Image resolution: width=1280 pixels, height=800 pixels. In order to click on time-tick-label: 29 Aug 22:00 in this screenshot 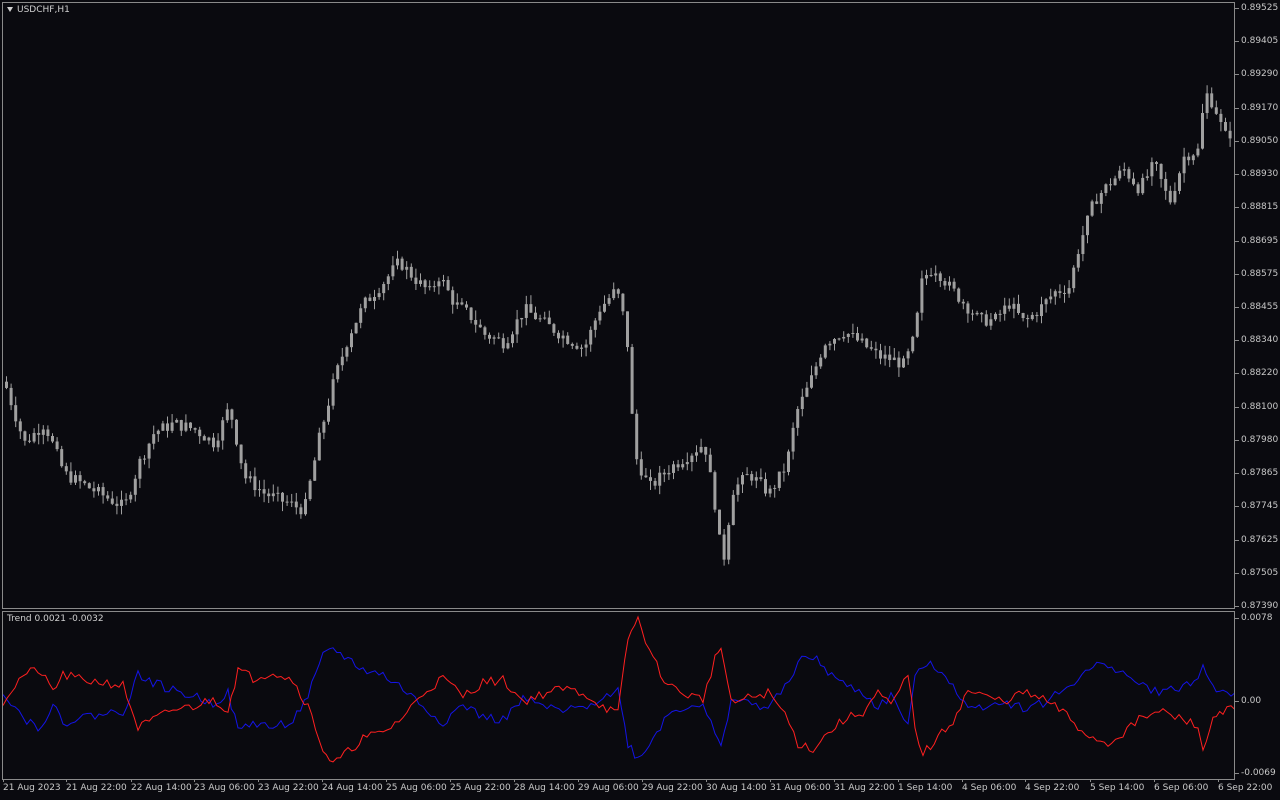, I will do `click(672, 788)`.